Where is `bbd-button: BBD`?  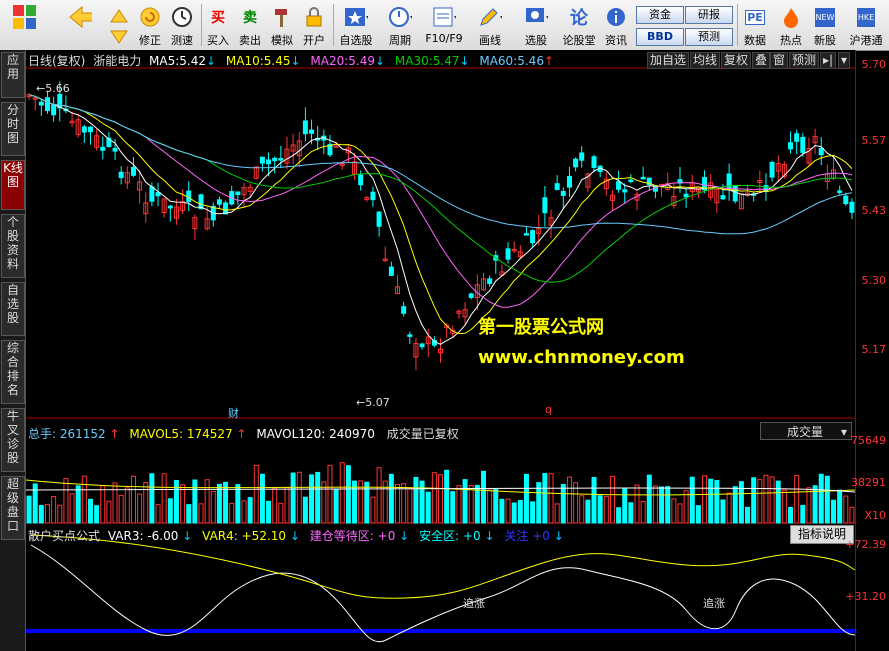
bbd-button: BBD is located at coordinates (660, 37).